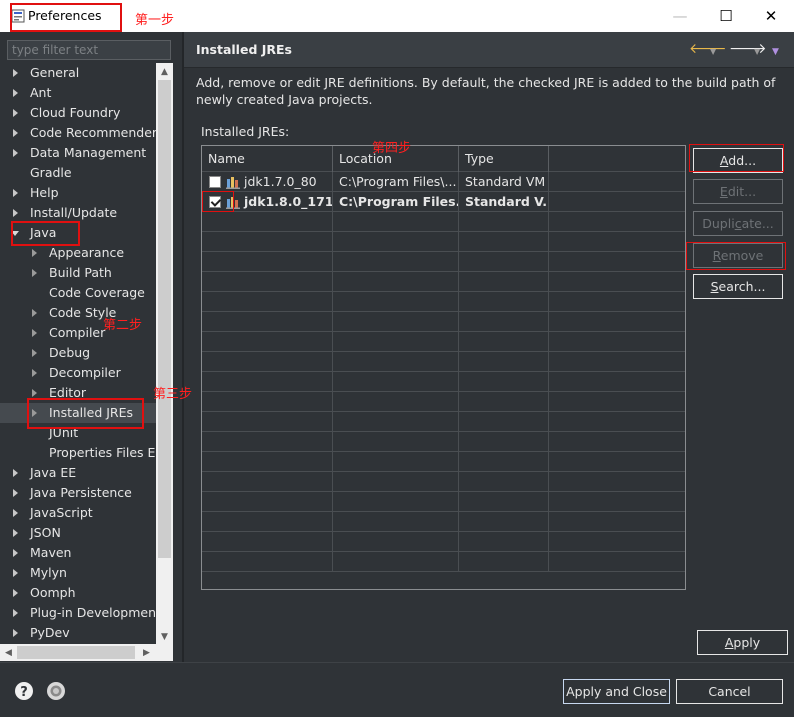  What do you see at coordinates (78, 533) in the screenshot?
I see `tree-item: JSON` at bounding box center [78, 533].